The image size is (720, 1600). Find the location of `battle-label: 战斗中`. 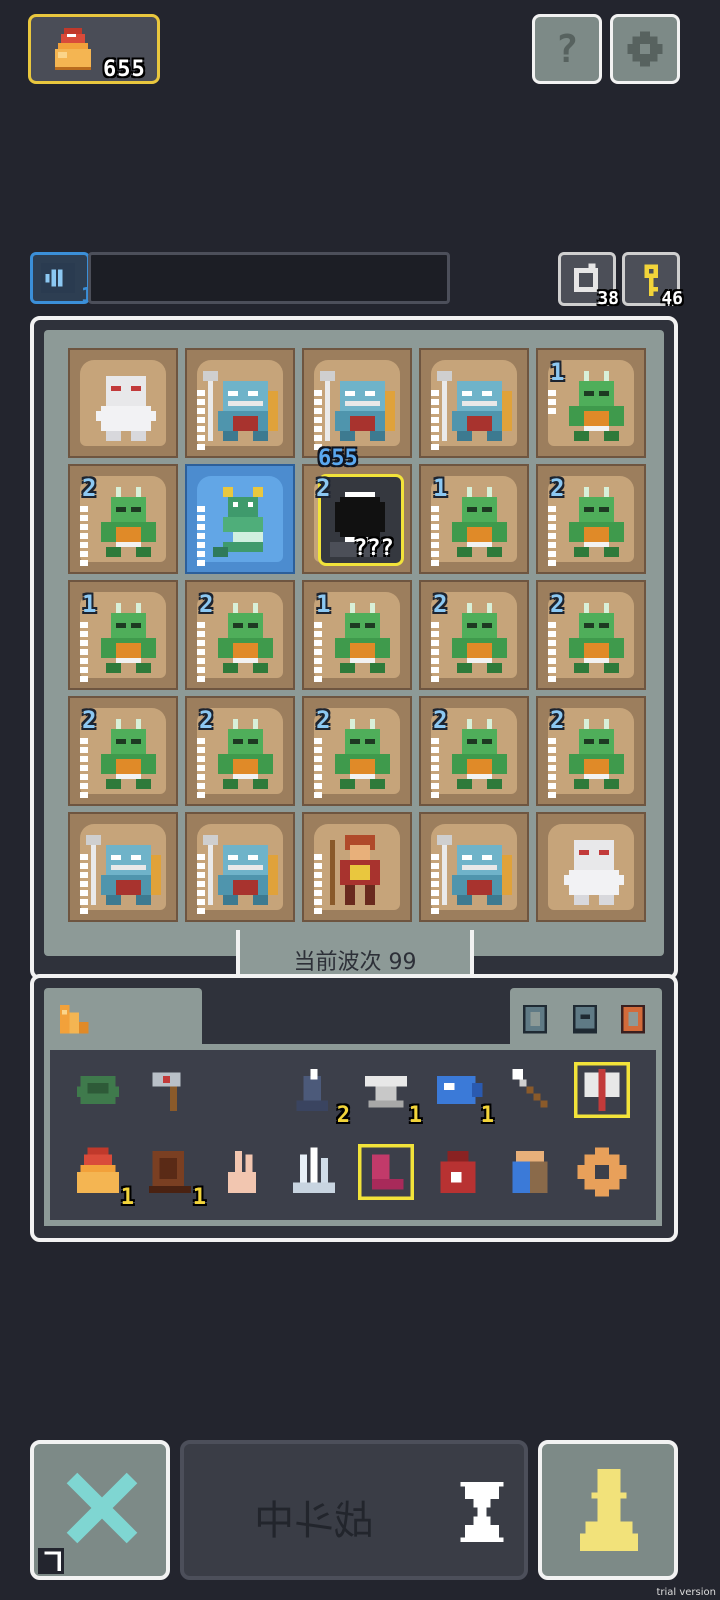

battle-label: 战斗中 is located at coordinates (314, 1521).